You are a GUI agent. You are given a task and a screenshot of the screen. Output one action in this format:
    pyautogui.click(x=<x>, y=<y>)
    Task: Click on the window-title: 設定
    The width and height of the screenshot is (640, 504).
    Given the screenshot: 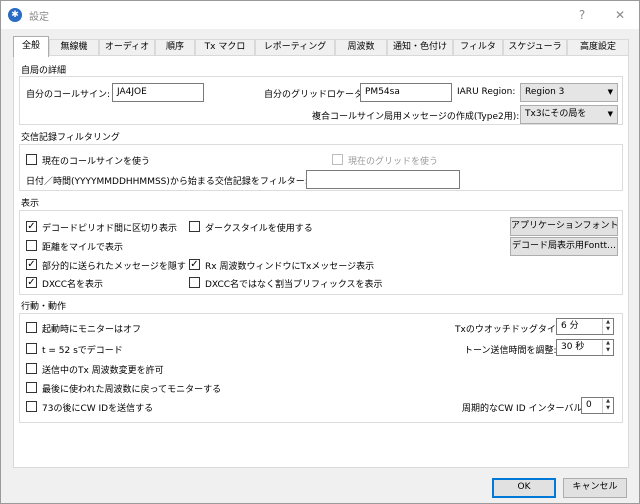 What is the action you would take?
    pyautogui.click(x=39, y=17)
    